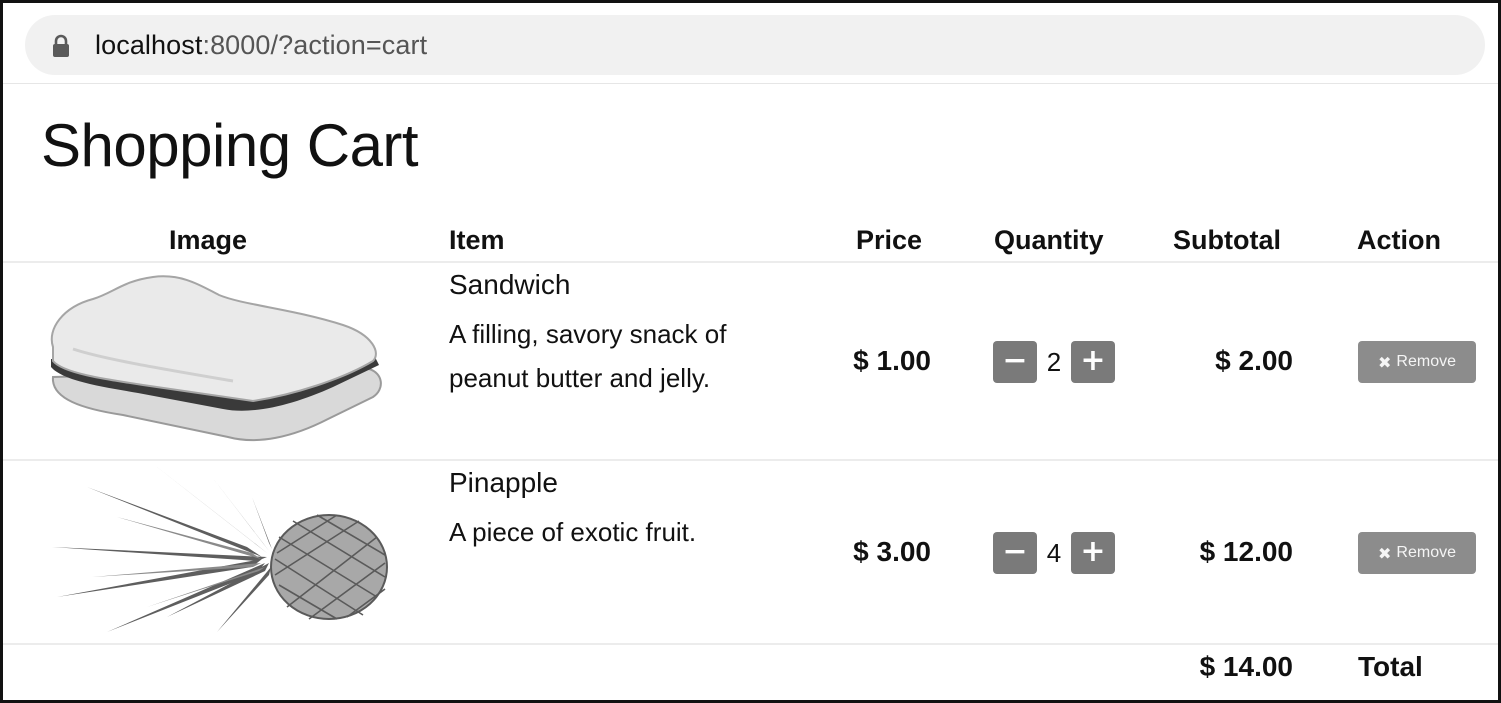 This screenshot has width=1501, height=703. What do you see at coordinates (755, 45) in the screenshot?
I see `address-bar: localhost:8000/?action=cart` at bounding box center [755, 45].